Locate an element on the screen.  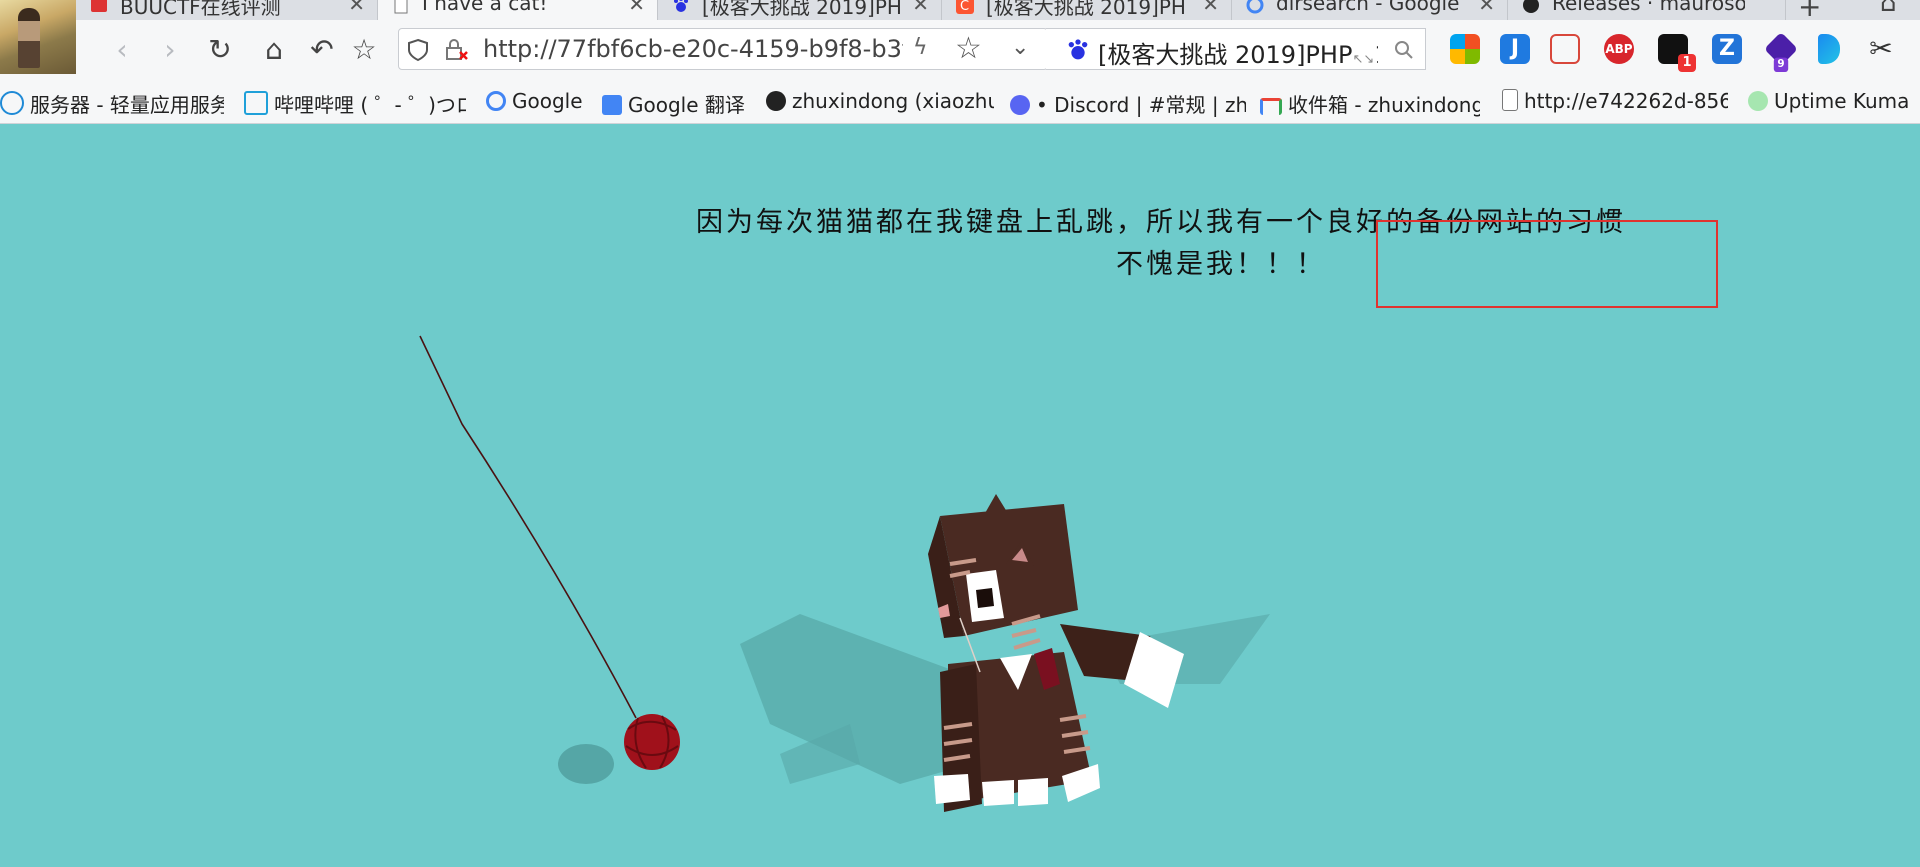
user-avatar is located at coordinates (38, 37).